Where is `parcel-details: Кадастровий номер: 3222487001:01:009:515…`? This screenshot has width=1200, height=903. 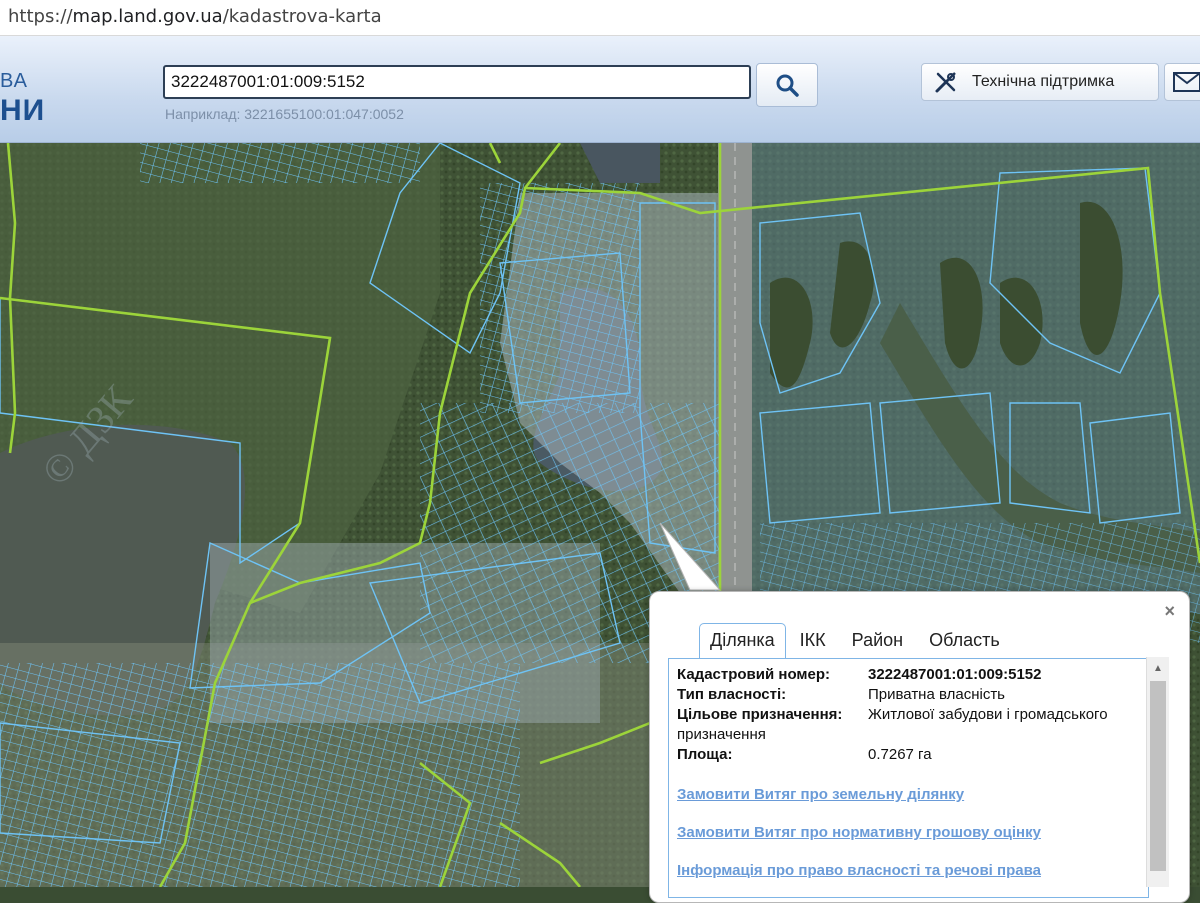
parcel-details: Кадастровий номер: 3222487001:01:009:515… is located at coordinates (908, 778).